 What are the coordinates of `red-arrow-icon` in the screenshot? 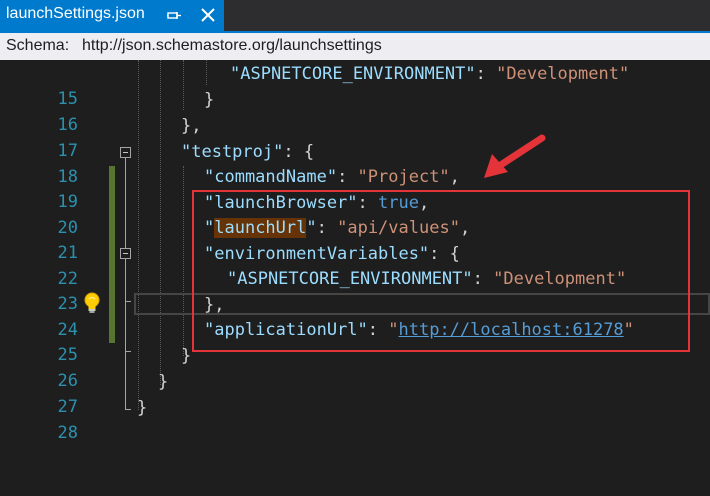 It's located at (515, 156).